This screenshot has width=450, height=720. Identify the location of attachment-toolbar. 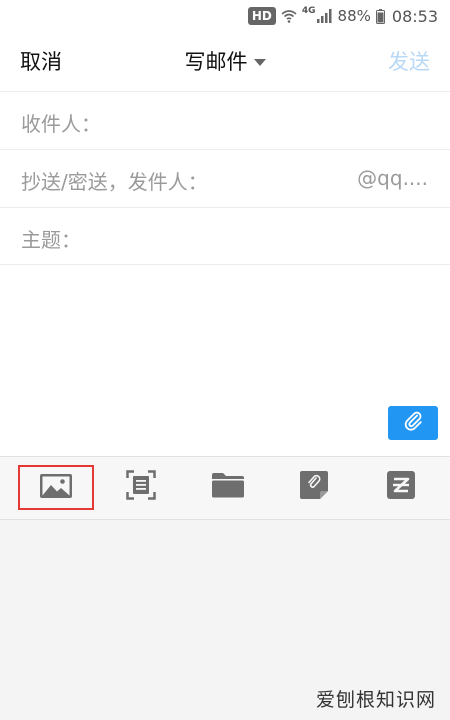
(225, 488).